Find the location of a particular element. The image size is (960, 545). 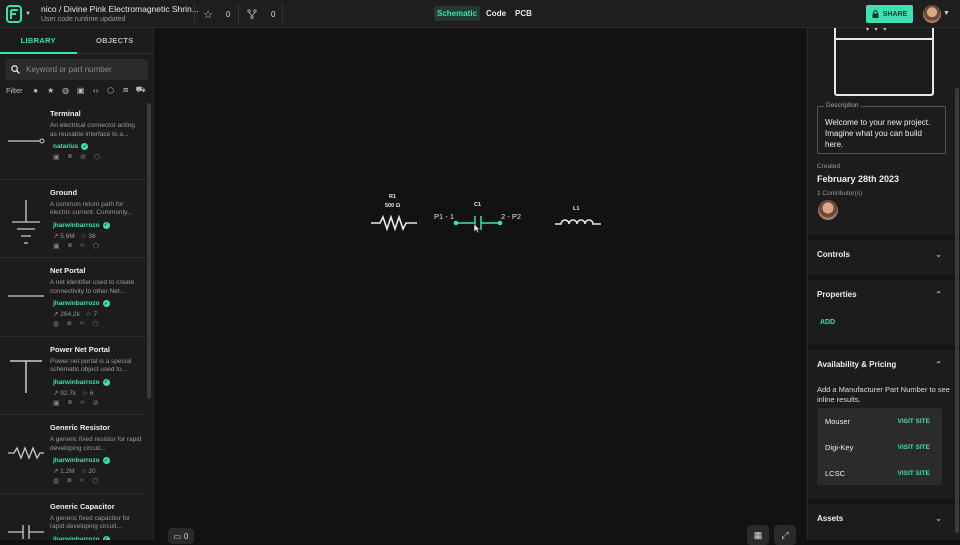

description-label: Description is located at coordinates (842, 105).